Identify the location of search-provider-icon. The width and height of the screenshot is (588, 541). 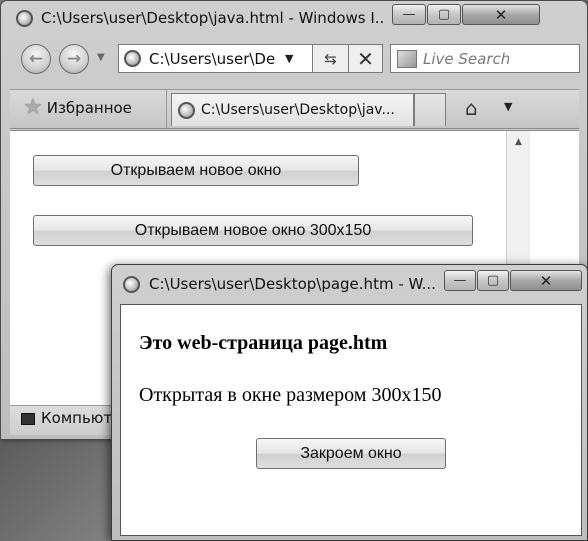
(407, 58).